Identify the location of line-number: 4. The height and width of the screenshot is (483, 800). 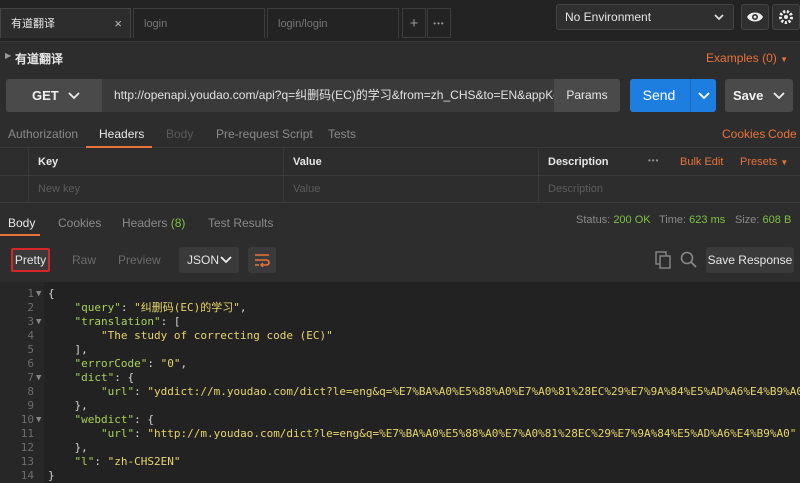
(30, 335).